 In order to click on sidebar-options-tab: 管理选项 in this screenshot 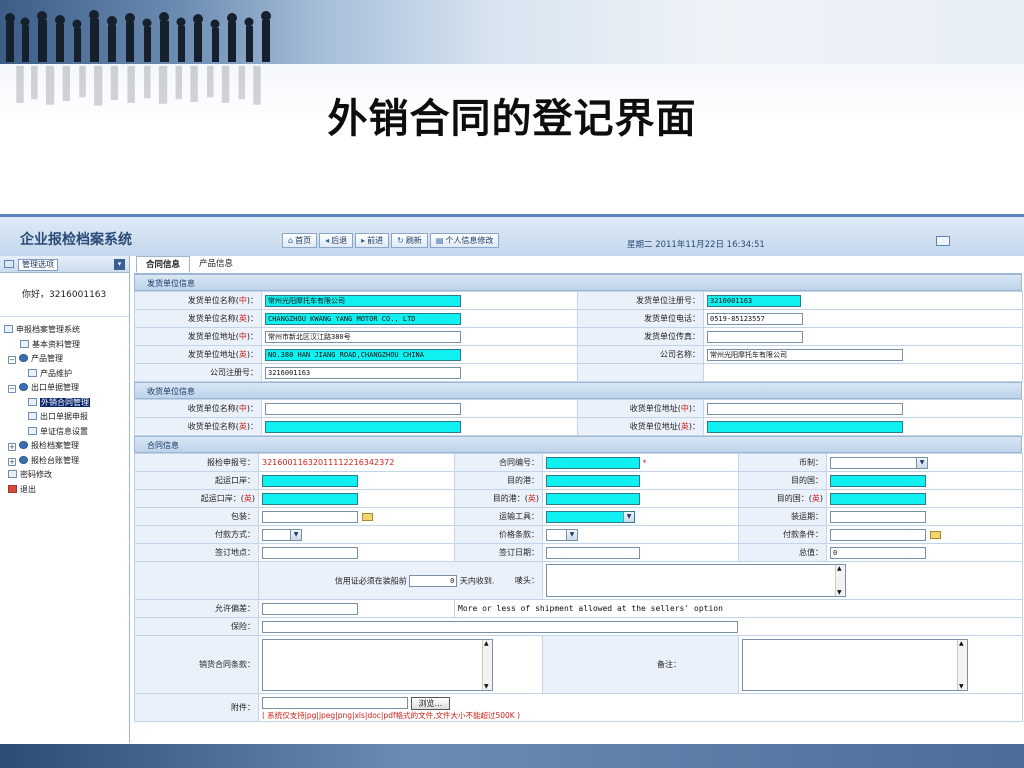, I will do `click(38, 265)`.